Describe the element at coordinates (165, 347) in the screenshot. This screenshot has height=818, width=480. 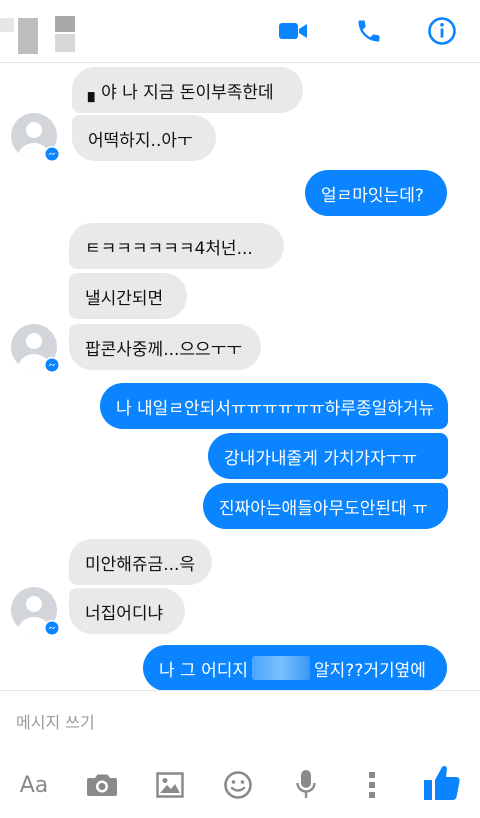
I see `message-bubble-incoming: 팝콘사중께...으으ㅜㅜ` at that location.